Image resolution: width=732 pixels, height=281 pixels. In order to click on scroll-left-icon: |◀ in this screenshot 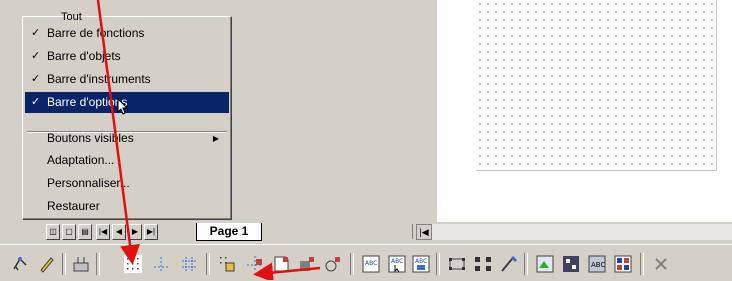, I will do `click(424, 232)`.